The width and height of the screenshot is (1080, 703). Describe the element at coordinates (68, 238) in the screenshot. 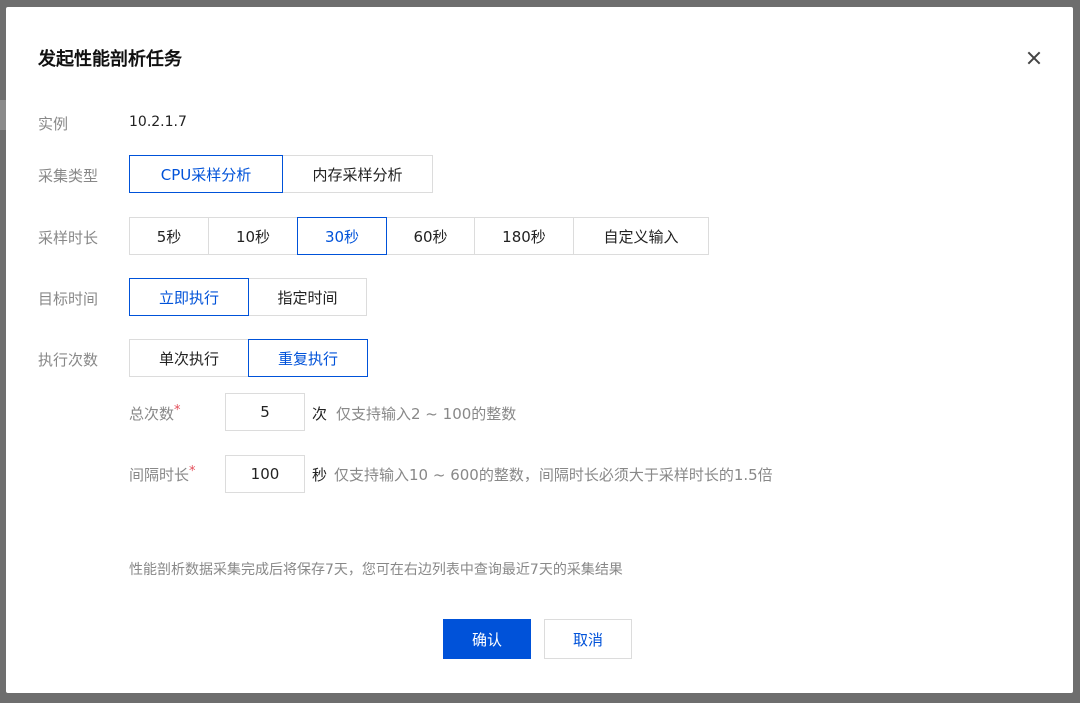

I see `sample-duration-label: 采样时长` at that location.